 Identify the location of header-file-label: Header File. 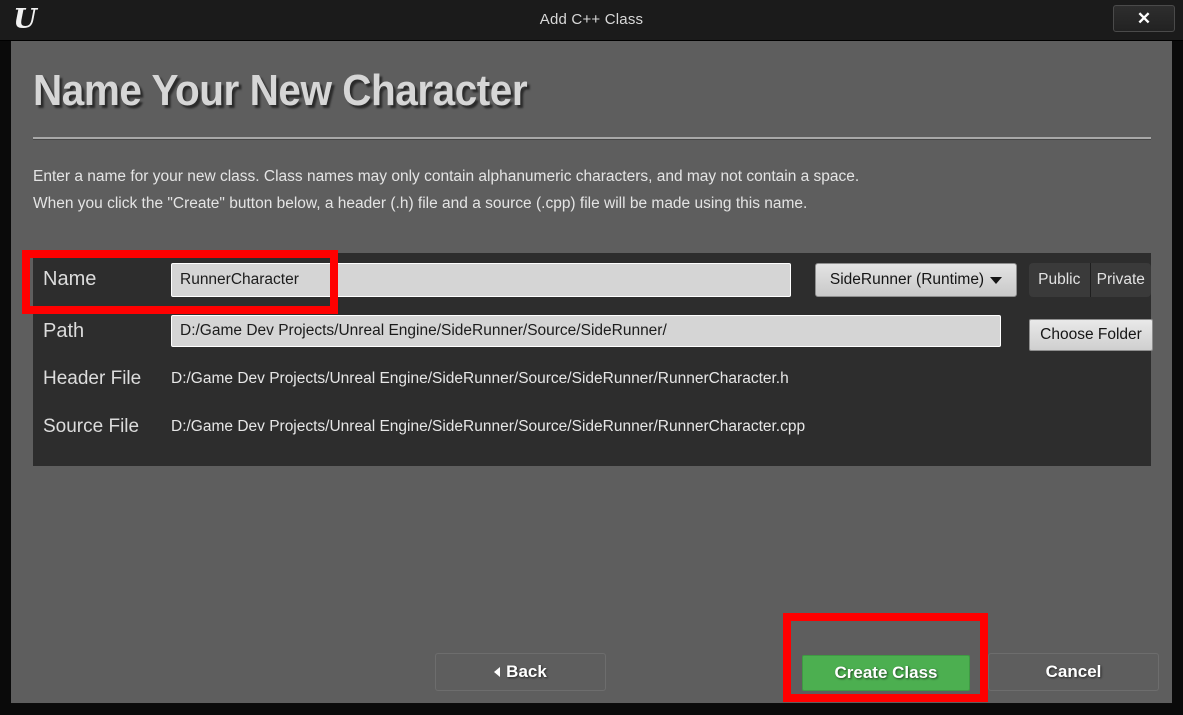
(92, 378).